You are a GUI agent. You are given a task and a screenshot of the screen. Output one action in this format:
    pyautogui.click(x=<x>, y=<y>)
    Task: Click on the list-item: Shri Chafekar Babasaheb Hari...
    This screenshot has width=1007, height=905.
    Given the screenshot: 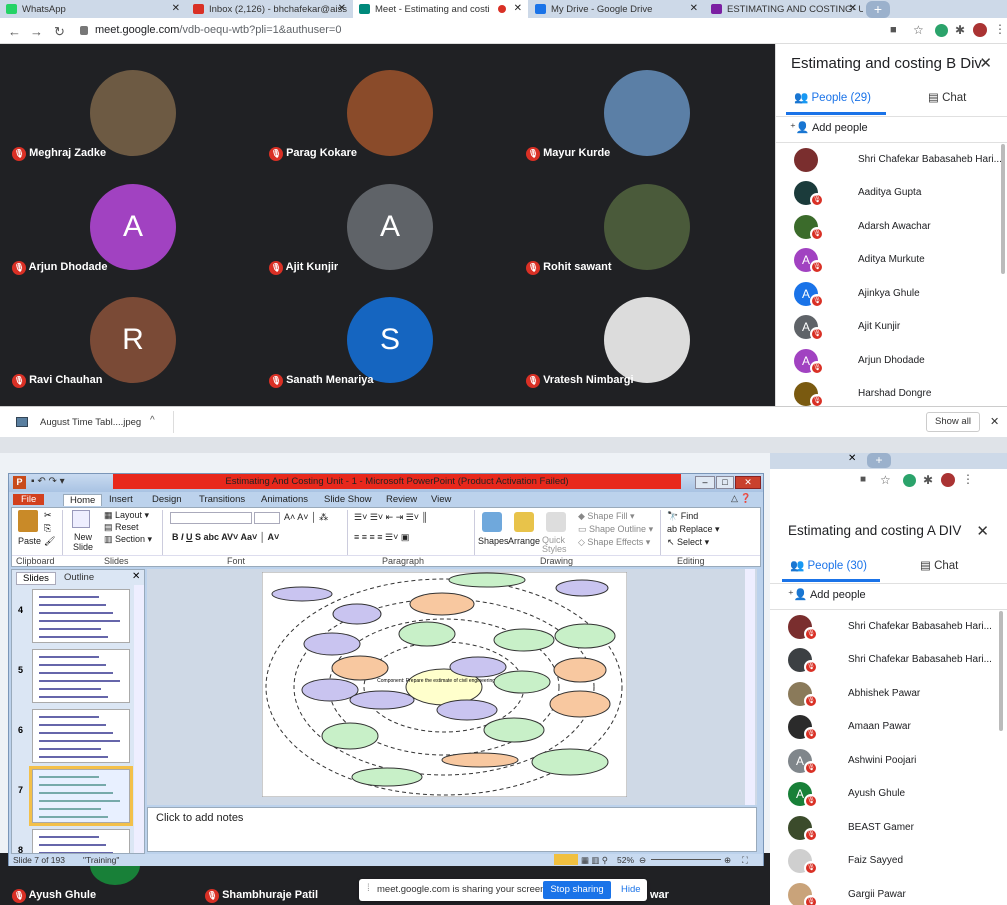 What is the action you would take?
    pyautogui.click(x=891, y=160)
    